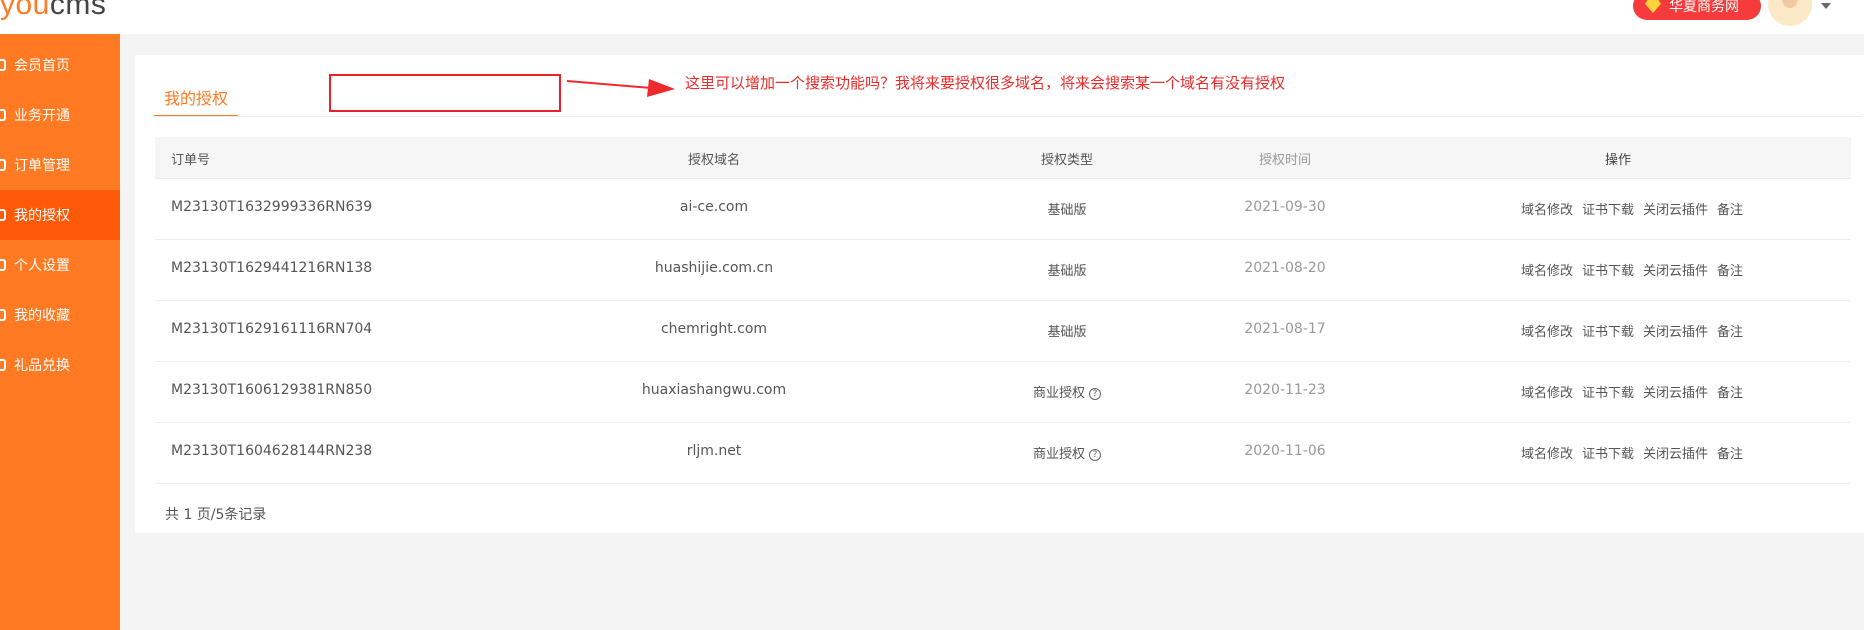 The image size is (1864, 630). I want to click on license-time: 2021-09-30, so click(1285, 207).